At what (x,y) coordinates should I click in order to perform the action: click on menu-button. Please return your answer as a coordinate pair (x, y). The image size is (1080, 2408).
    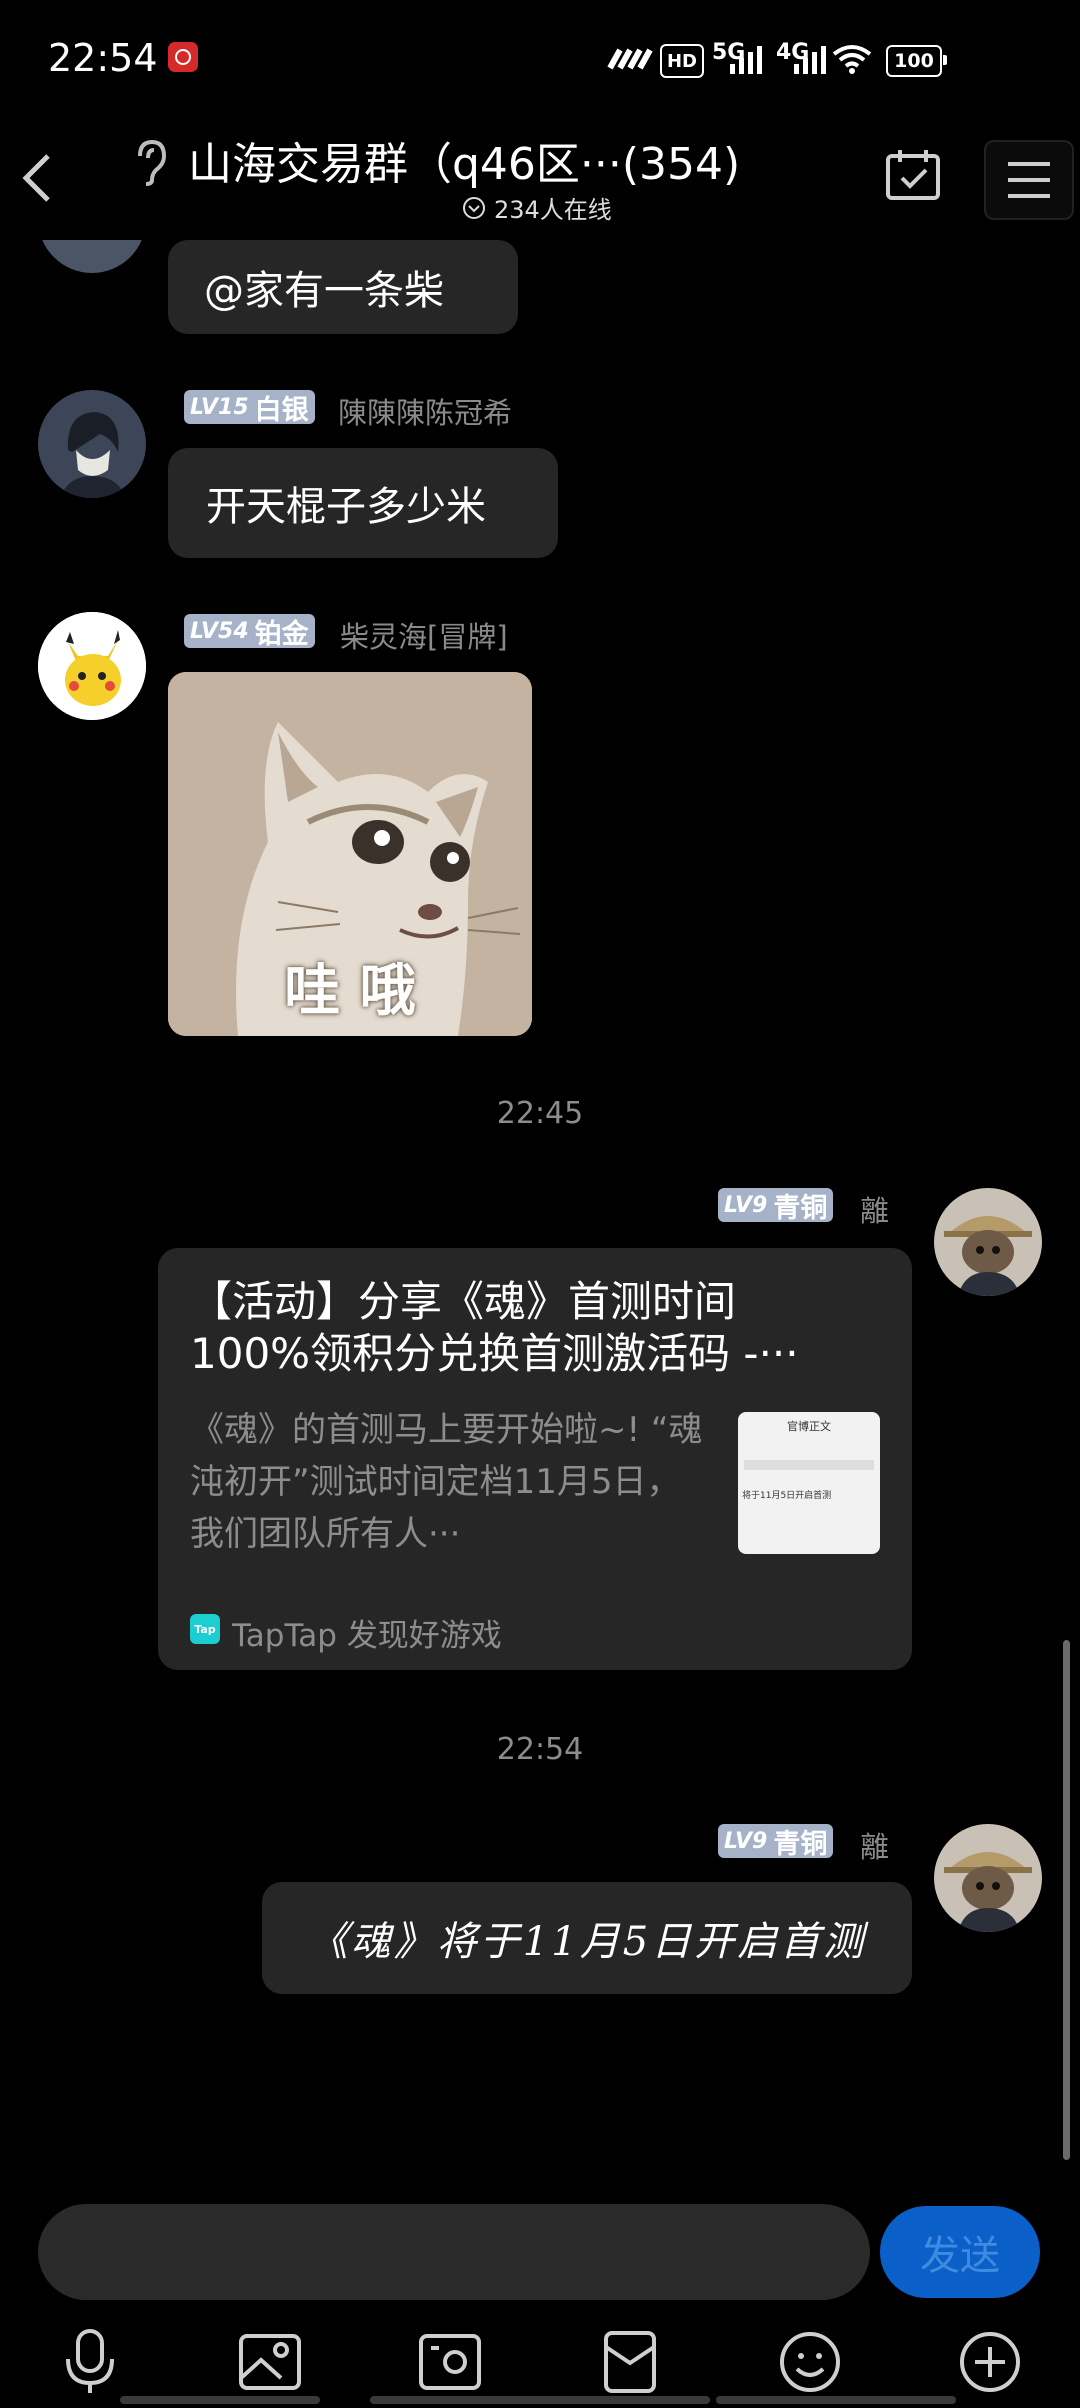
    Looking at the image, I should click on (1029, 180).